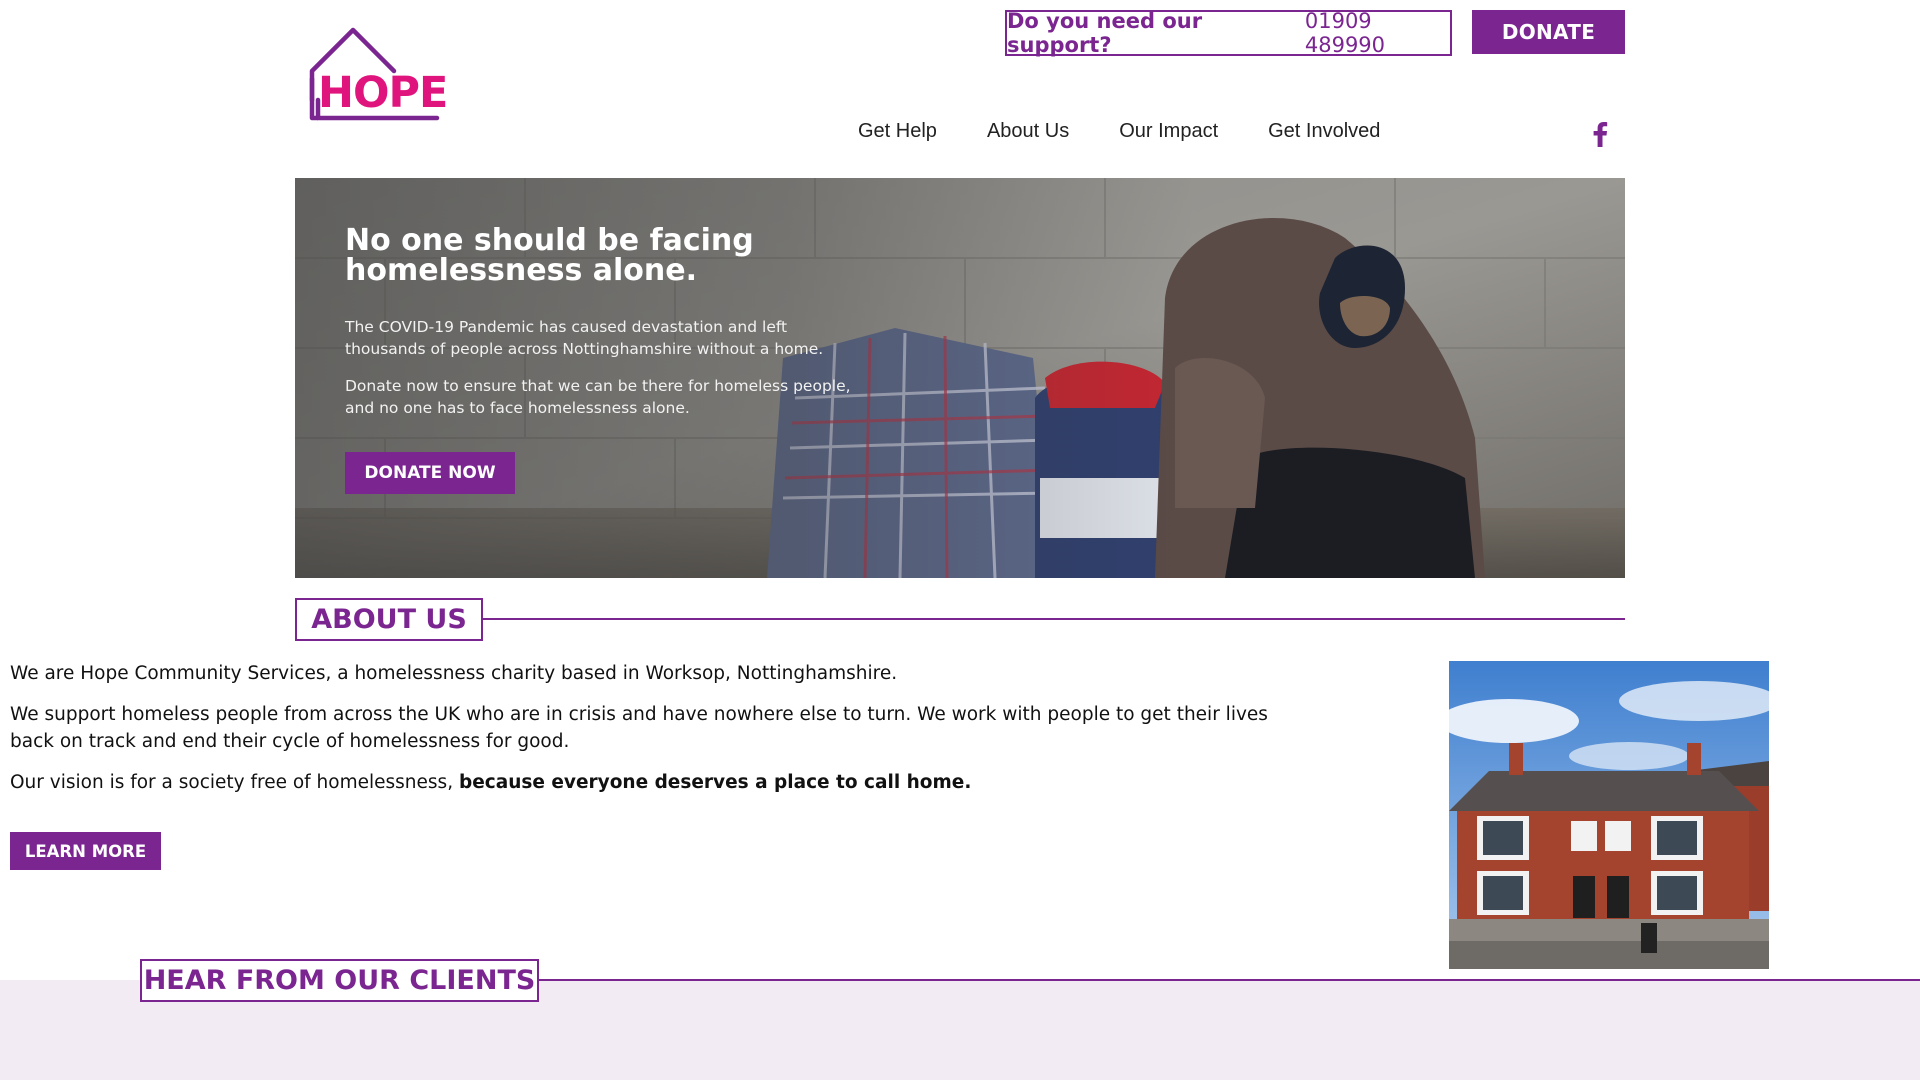 This screenshot has width=1920, height=1080. I want to click on nav-our-impact: Our Impact, so click(1168, 135).